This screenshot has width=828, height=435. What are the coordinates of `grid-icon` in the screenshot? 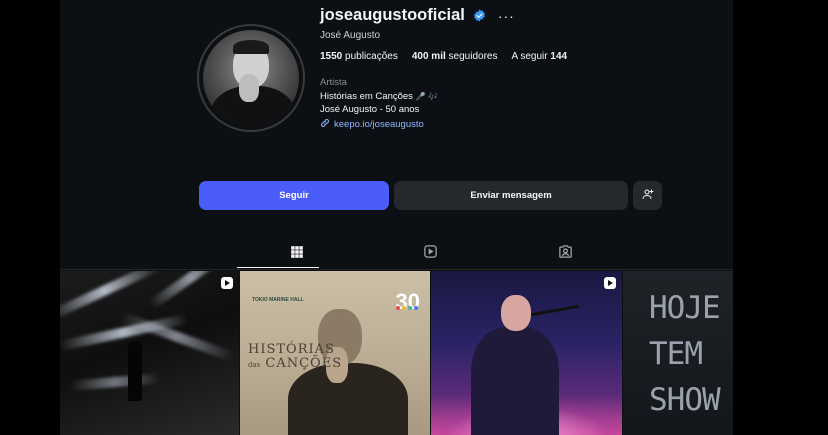 It's located at (297, 254).